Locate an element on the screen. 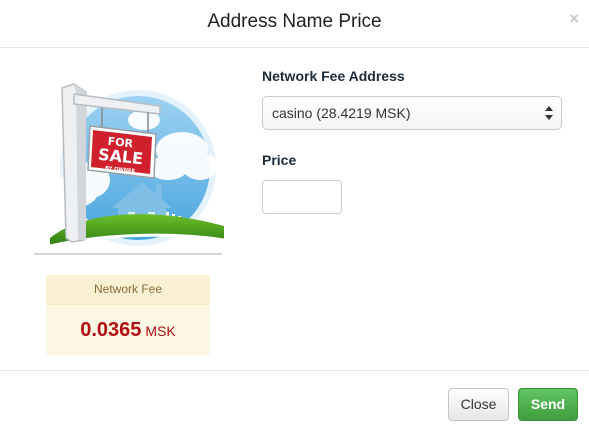 Image resolution: width=589 pixels, height=427 pixels. for-sale-sign-illustration: FOR SALE BY OWNER is located at coordinates (129, 169).